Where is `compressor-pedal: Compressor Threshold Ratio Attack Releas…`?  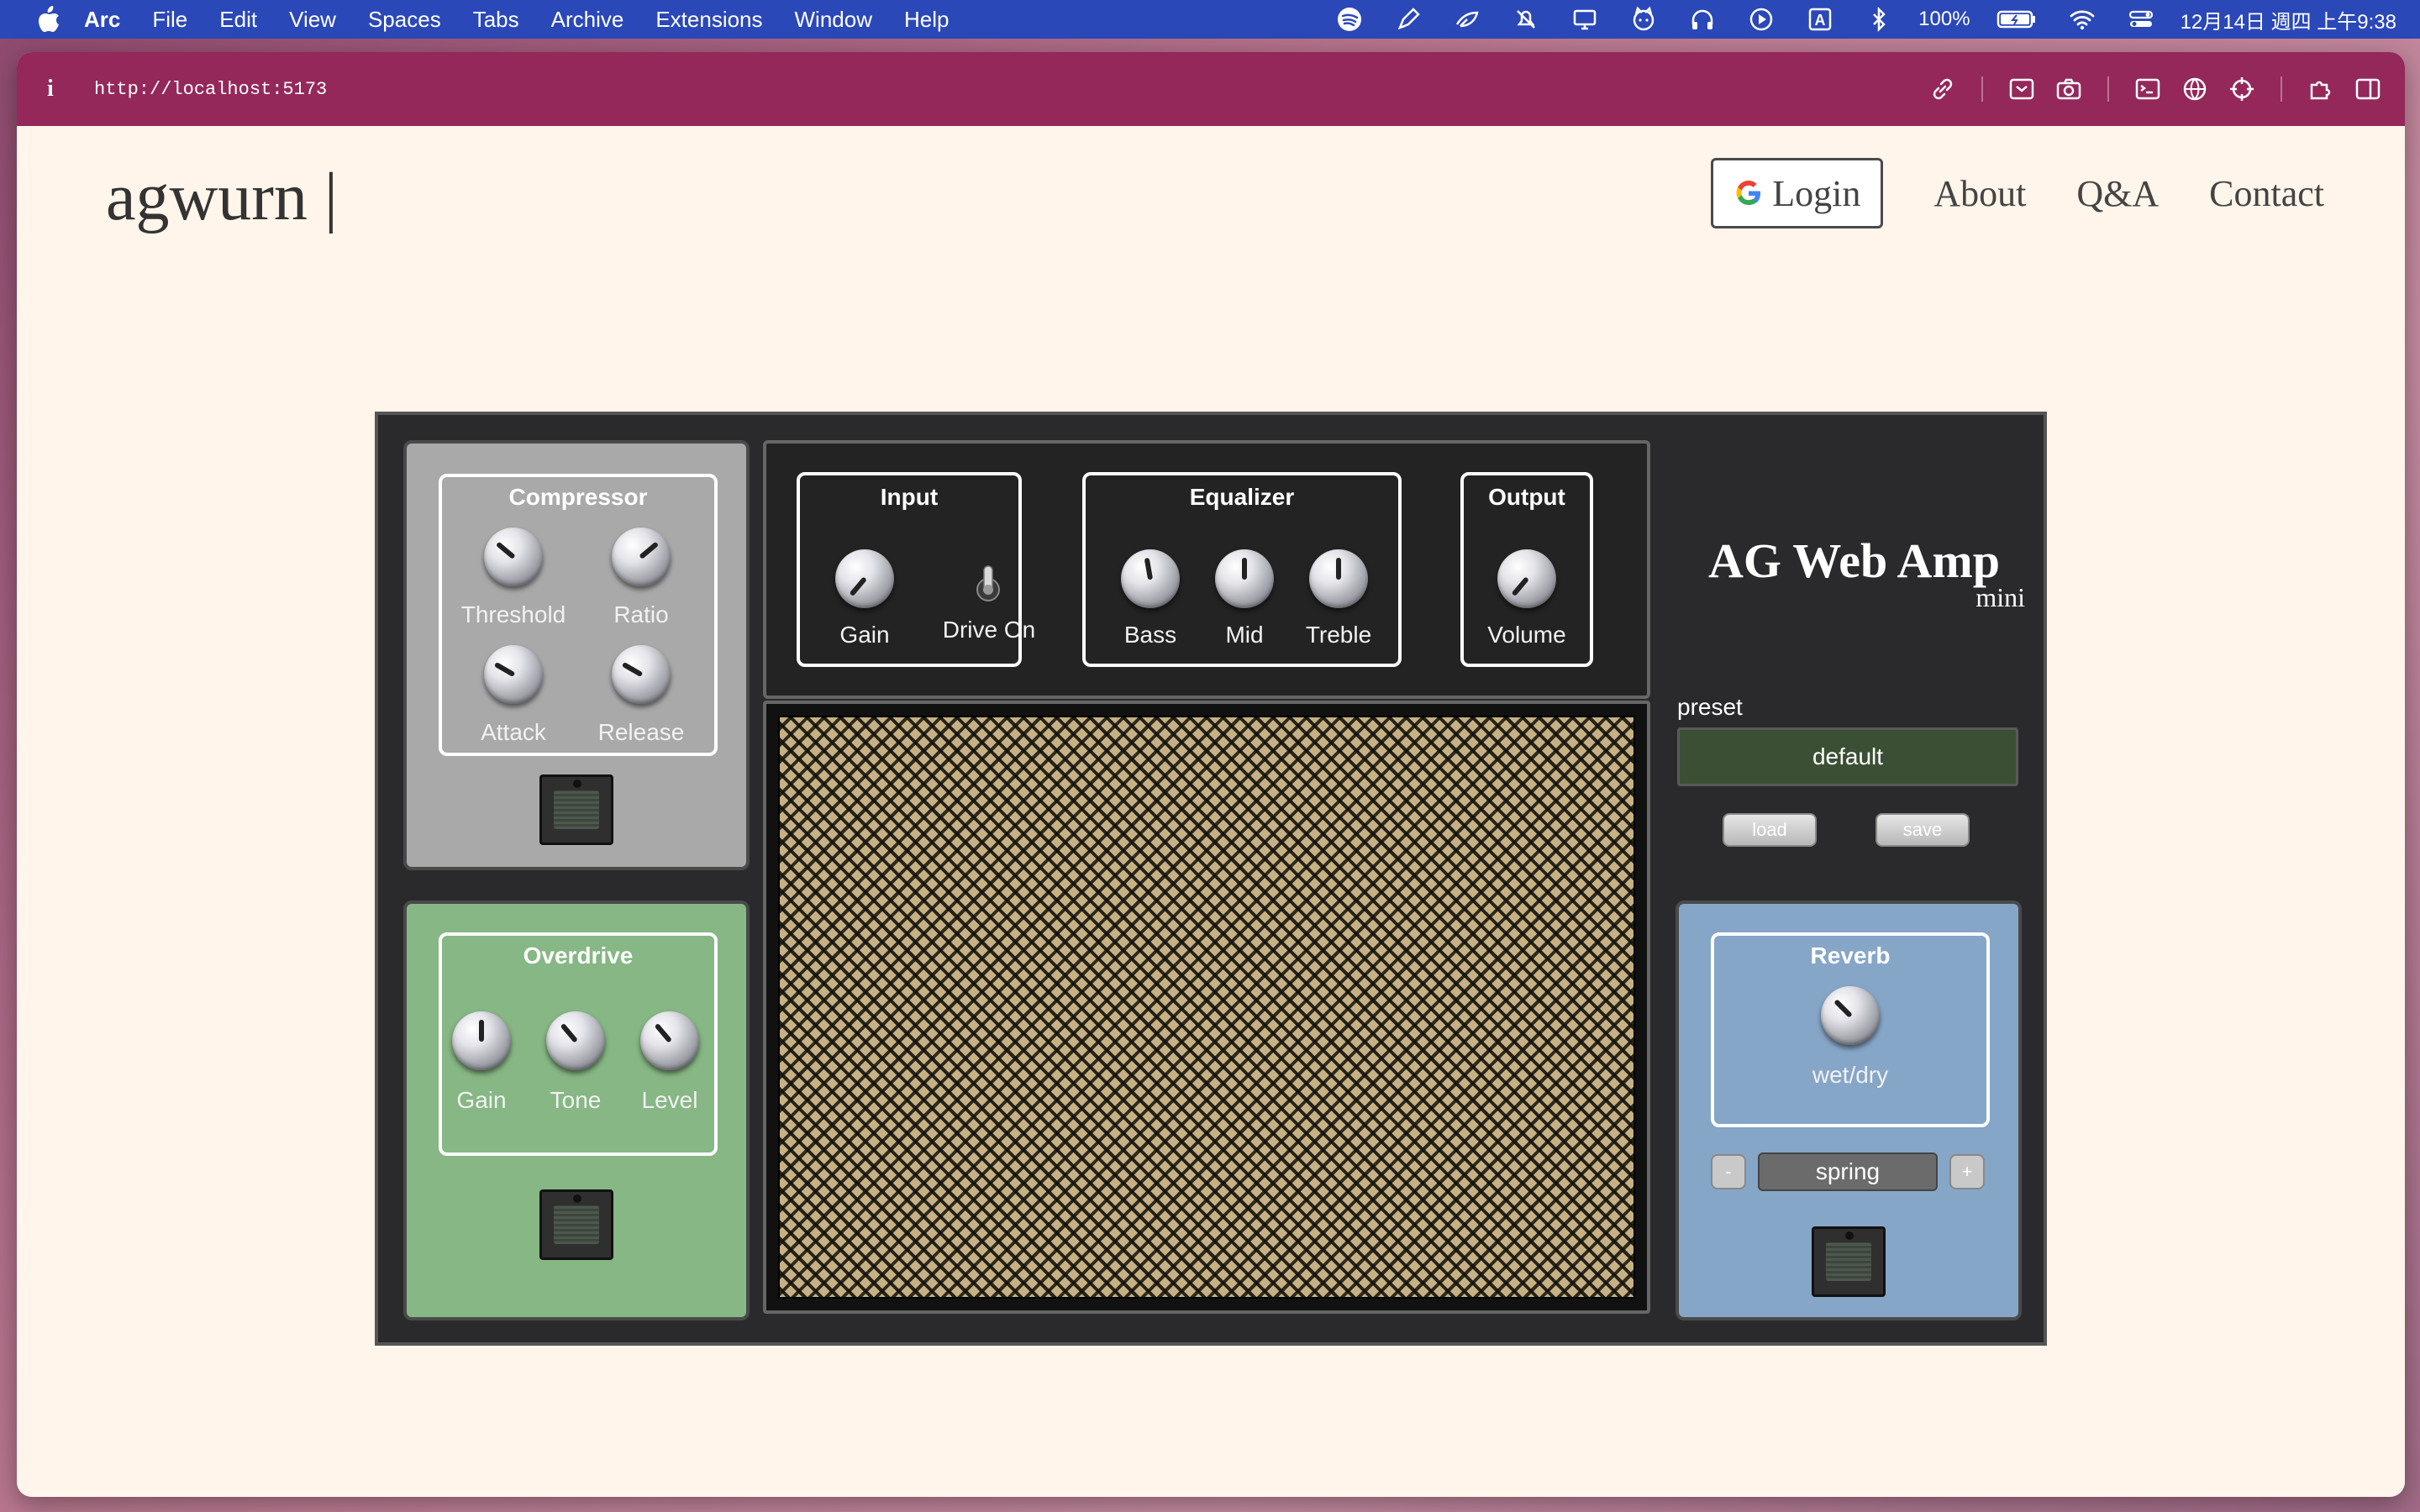 compressor-pedal: Compressor Threshold Ratio Attack Releas… is located at coordinates (576, 655).